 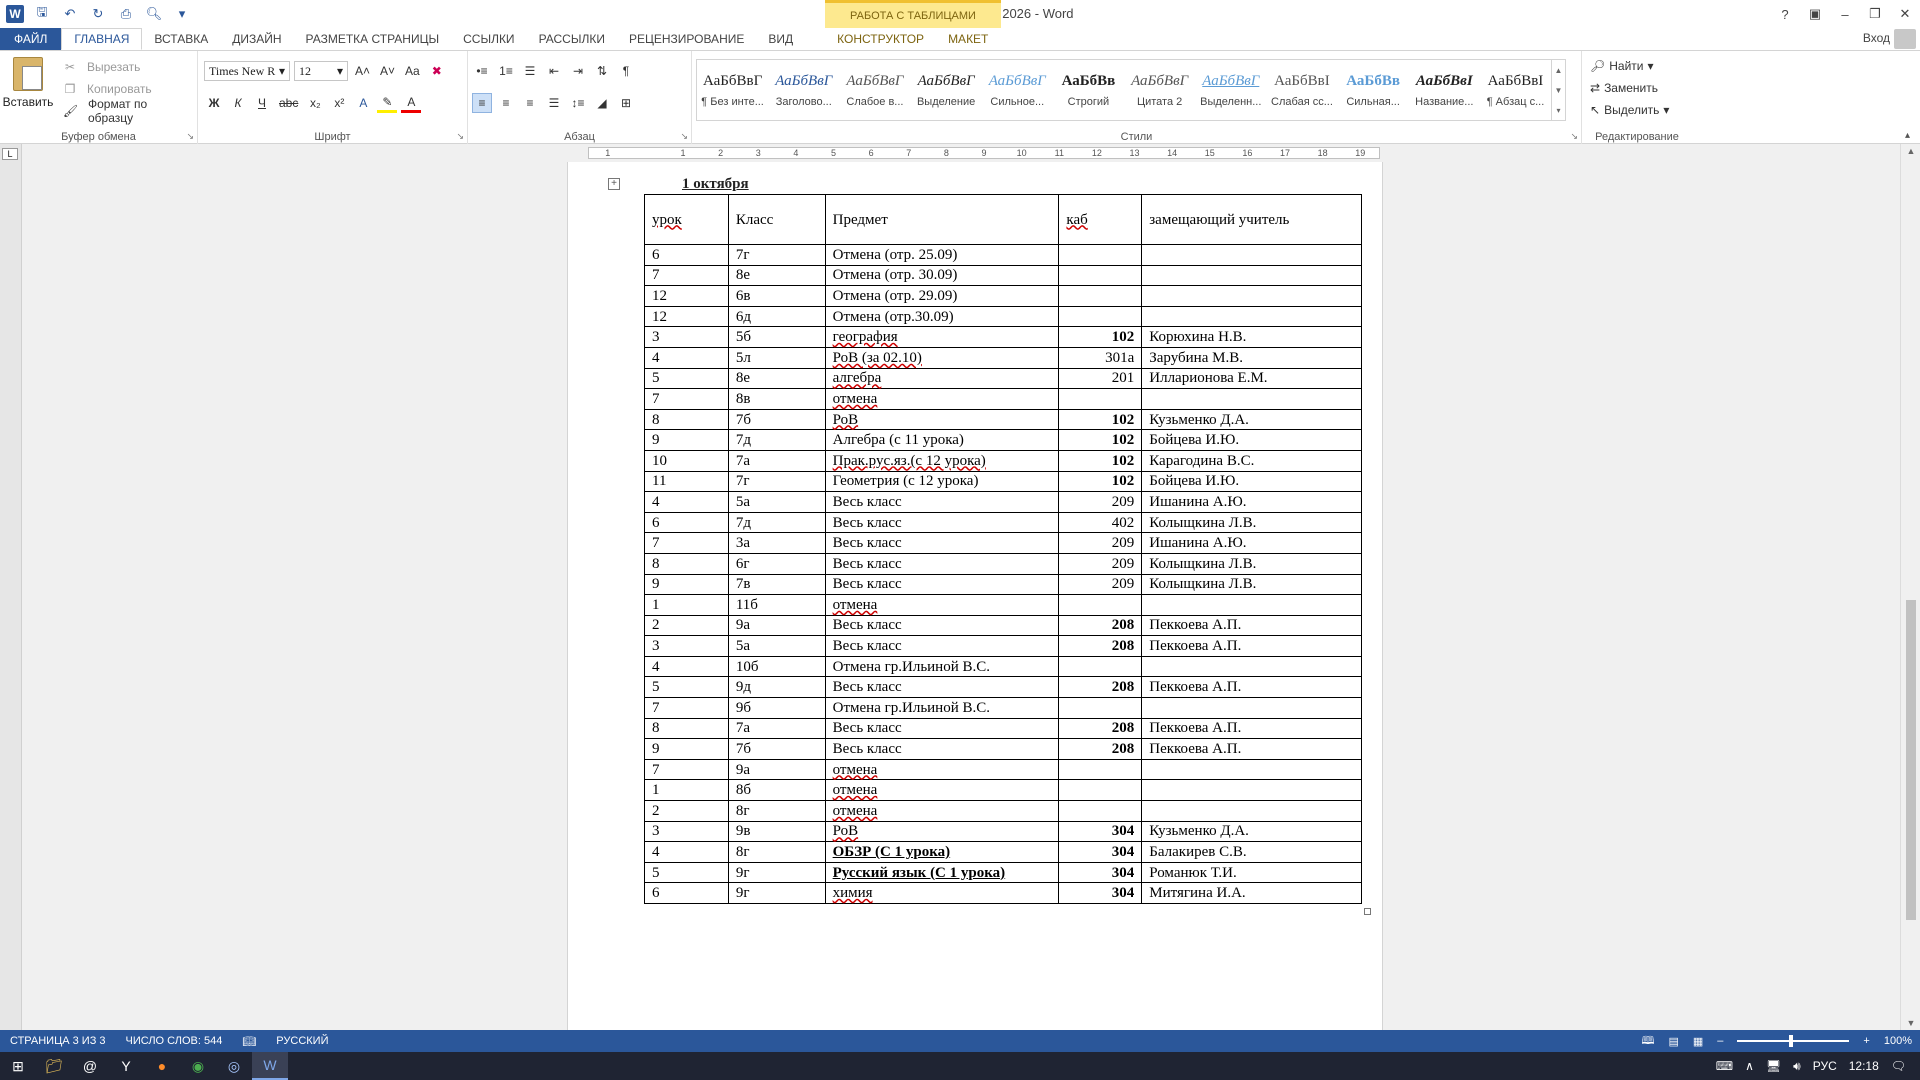 What do you see at coordinates (1559, 70) in the screenshot?
I see `chevron-up-icon: ▲` at bounding box center [1559, 70].